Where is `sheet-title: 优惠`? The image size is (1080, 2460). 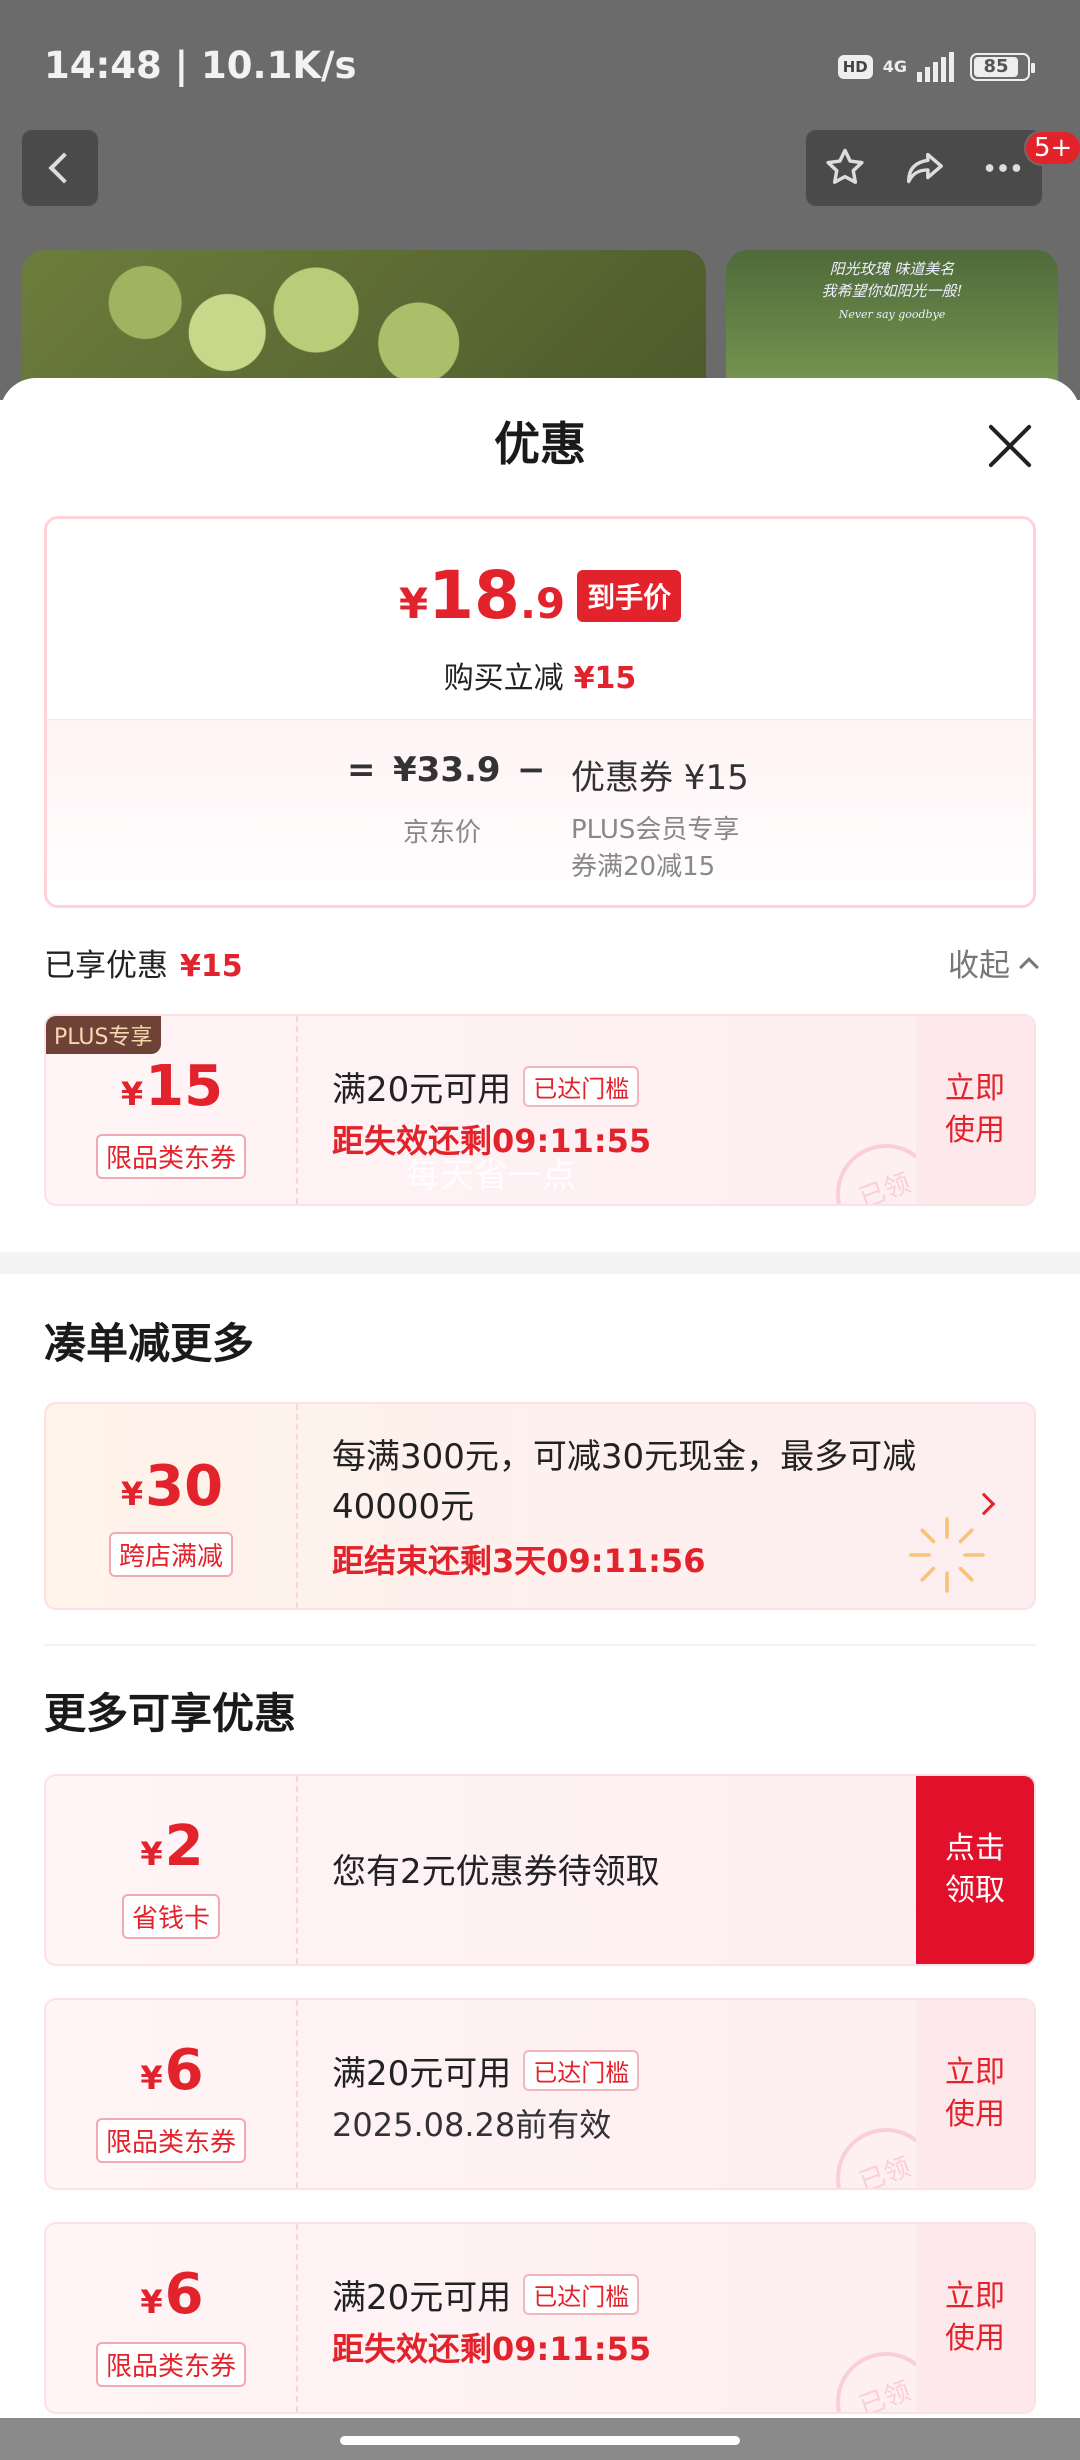
sheet-title: 优惠 is located at coordinates (540, 444).